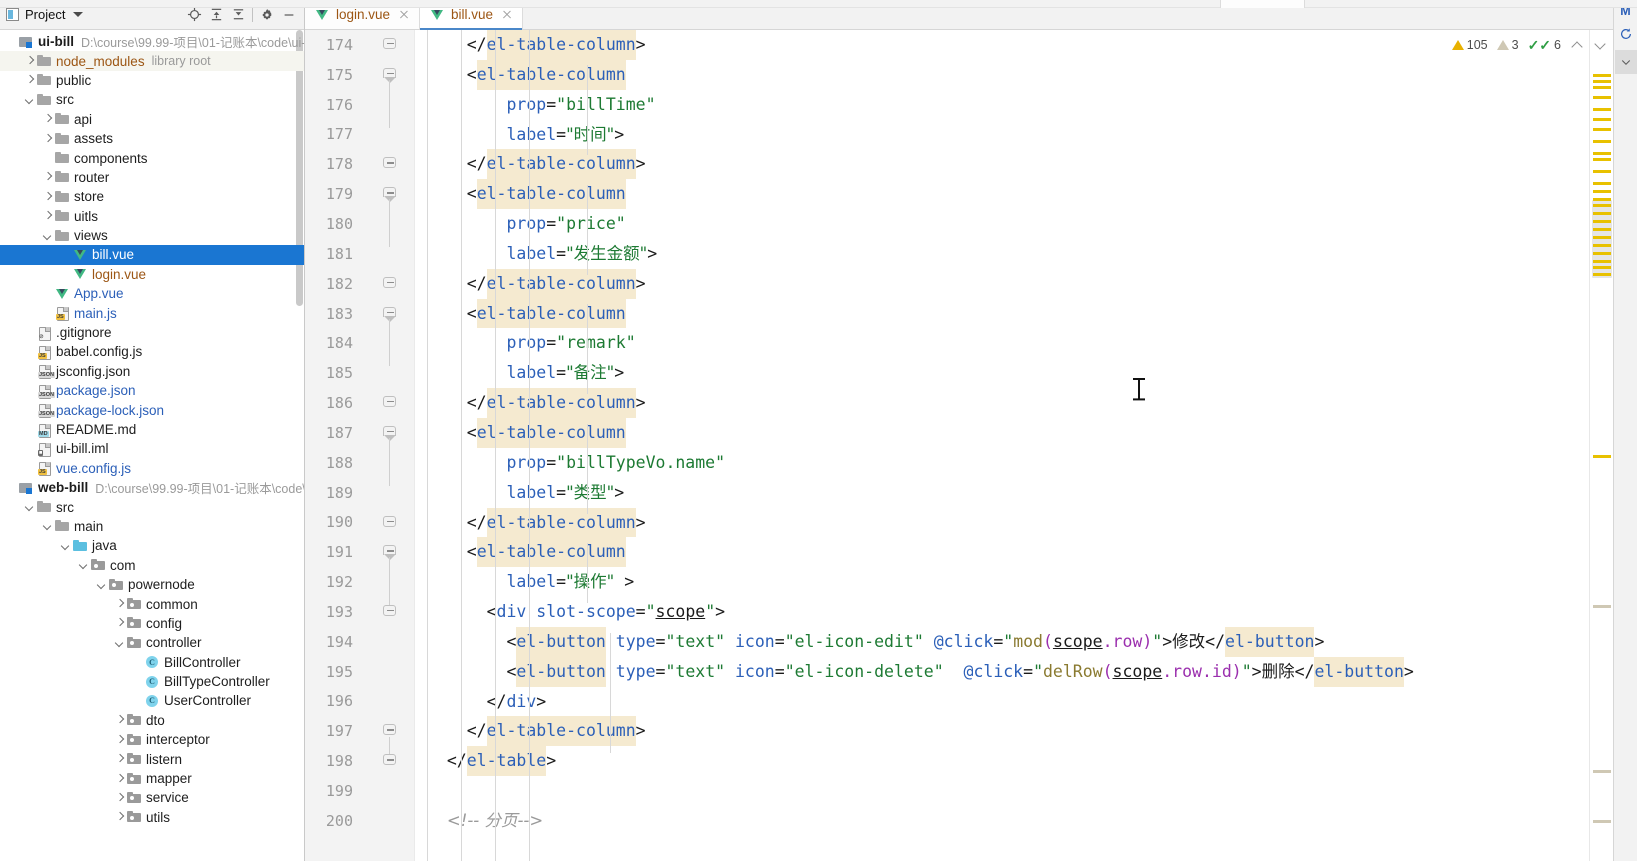 This screenshot has width=1637, height=861. I want to click on code-line: prop = "billTypeVo.name", so click(1002, 463).